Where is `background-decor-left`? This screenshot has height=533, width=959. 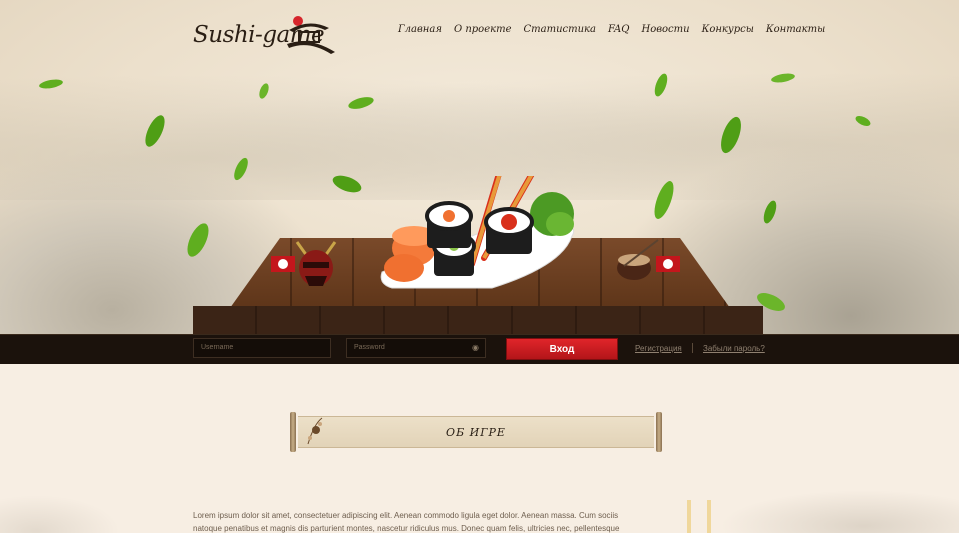
background-decor-left is located at coordinates (60, 514).